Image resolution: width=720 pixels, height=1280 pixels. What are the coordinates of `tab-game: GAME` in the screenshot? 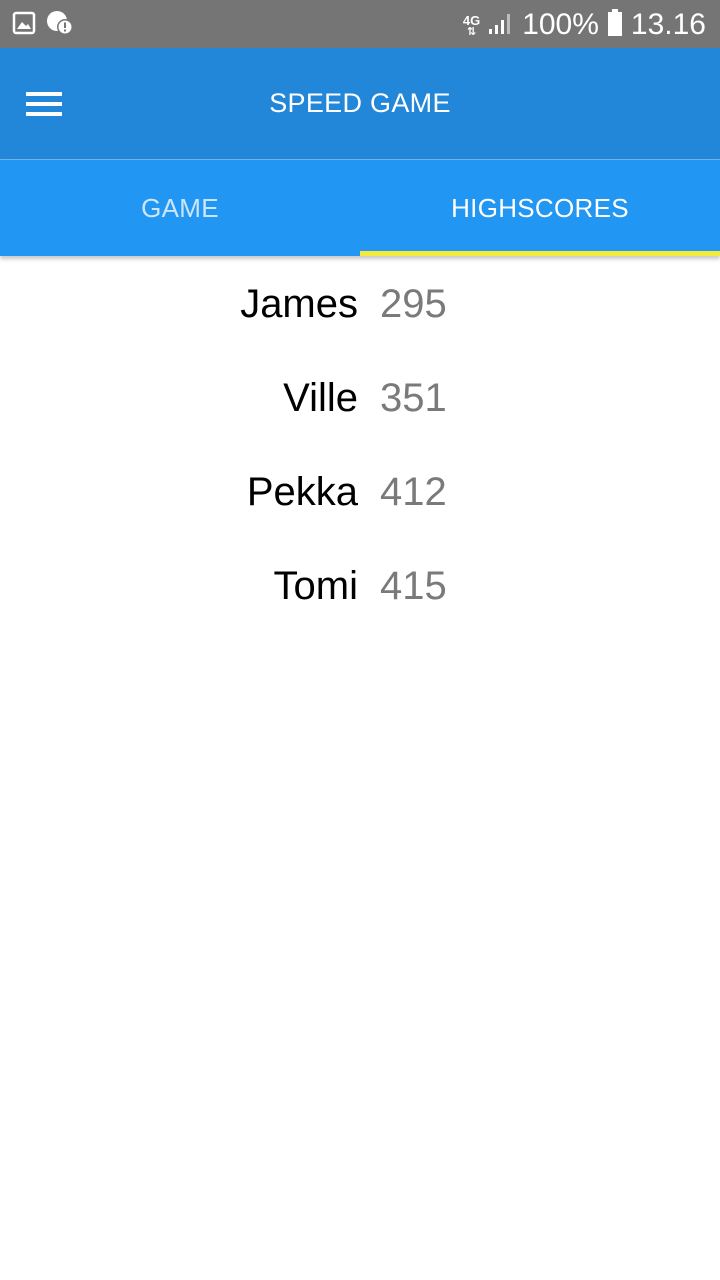 It's located at (180, 208).